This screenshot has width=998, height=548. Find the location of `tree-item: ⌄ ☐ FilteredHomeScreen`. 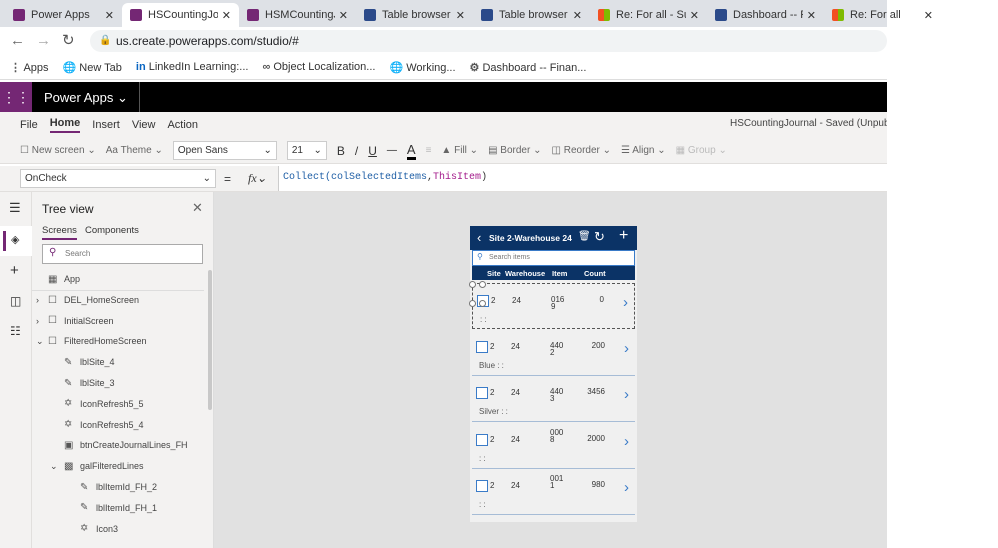

tree-item: ⌄ ☐ FilteredHomeScreen is located at coordinates (118, 341).